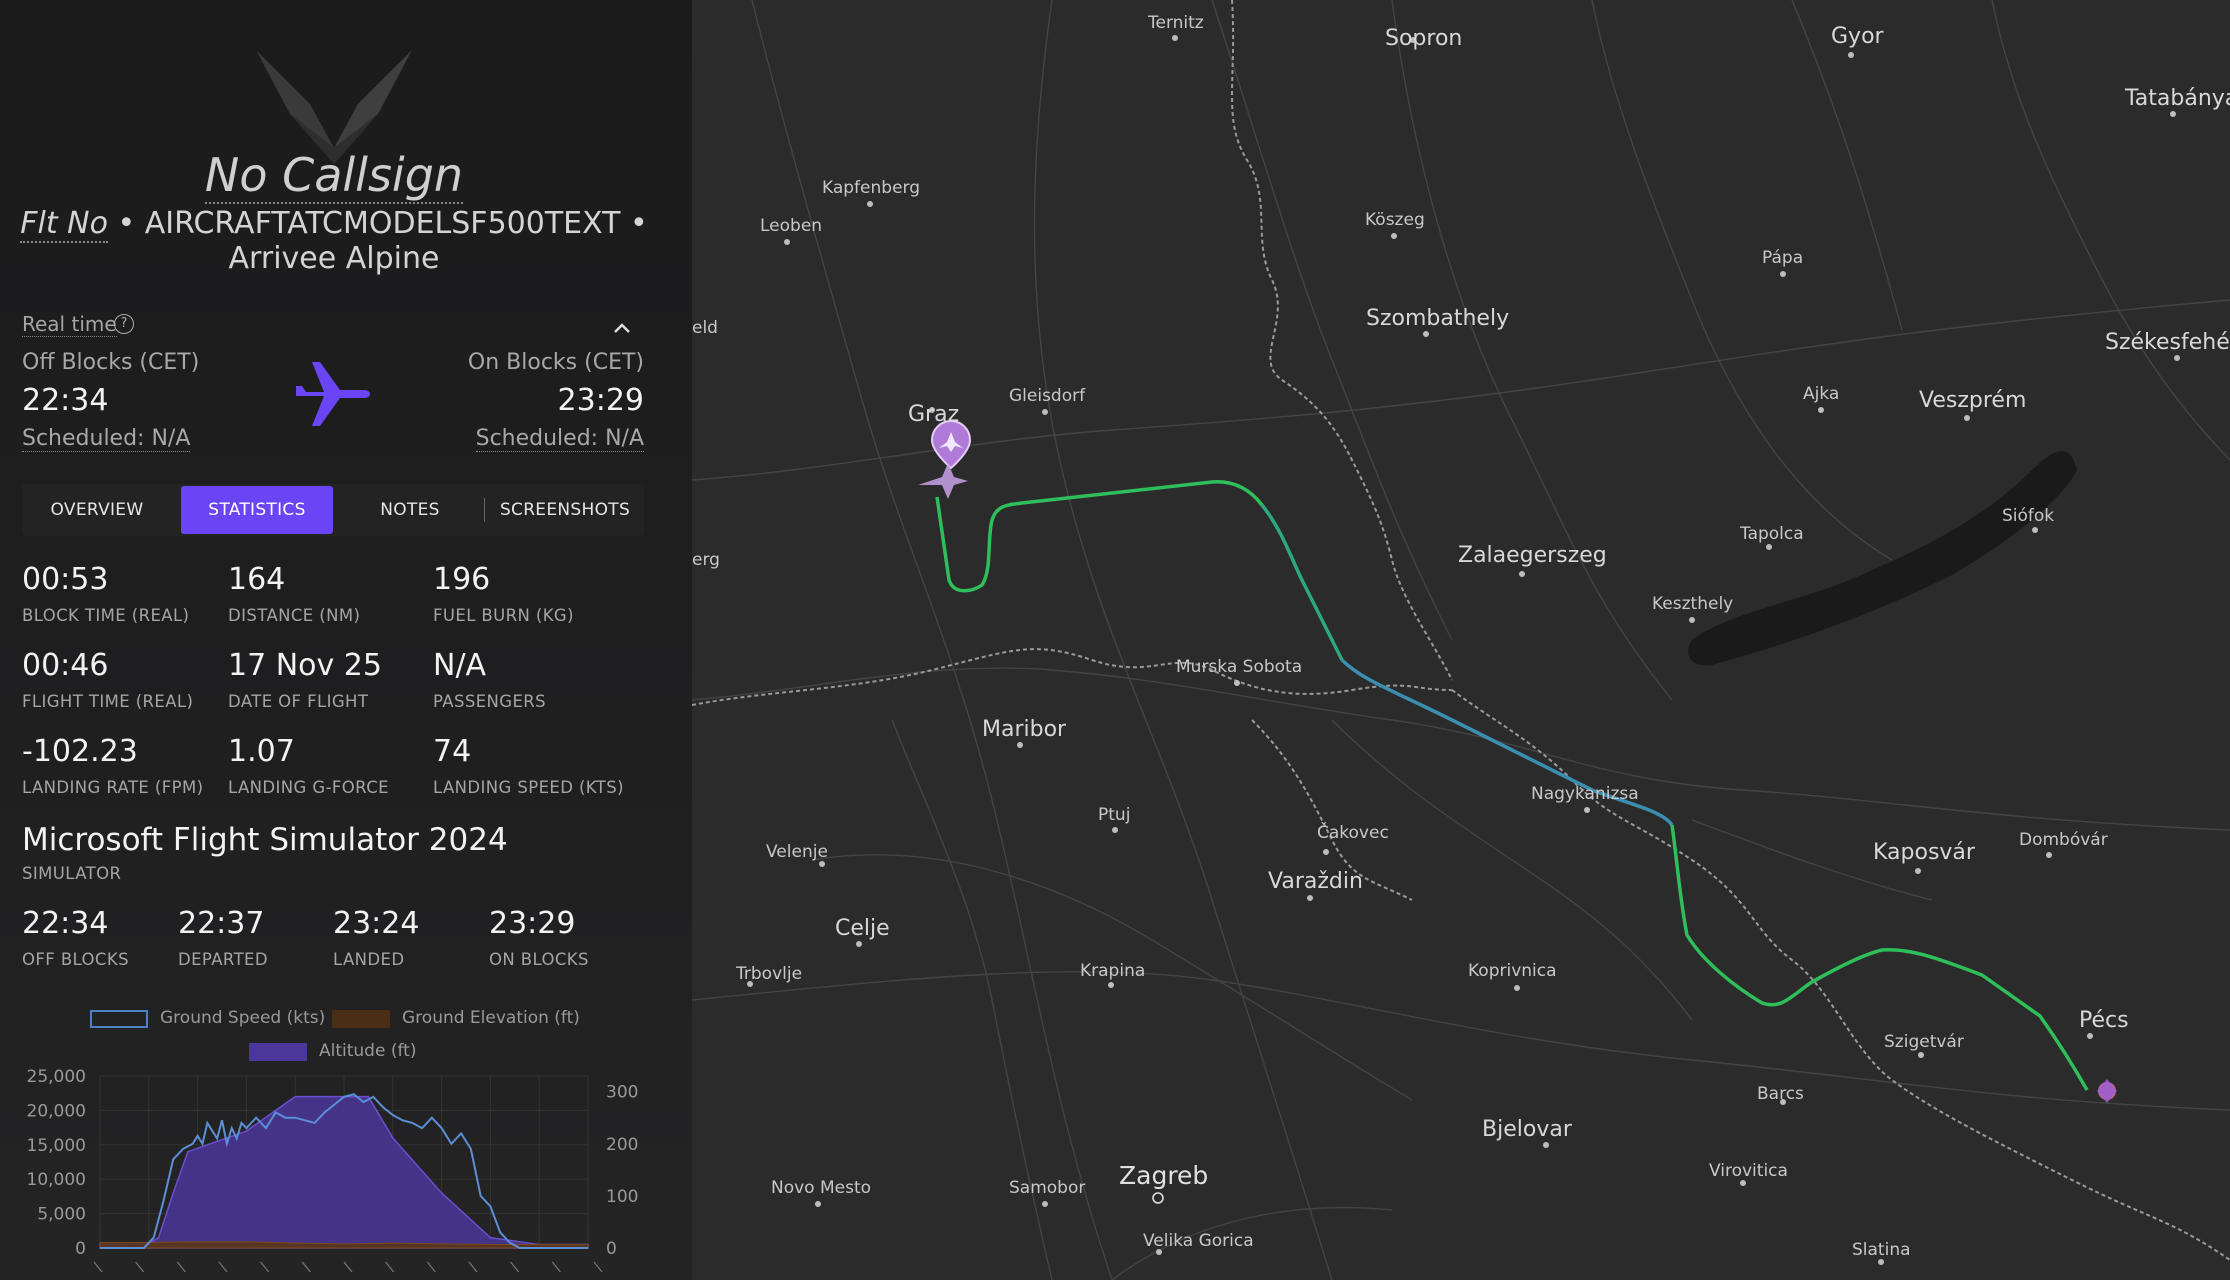 This screenshot has width=2230, height=1280. What do you see at coordinates (1924, 1042) in the screenshot?
I see `map-label: Szigetvár` at bounding box center [1924, 1042].